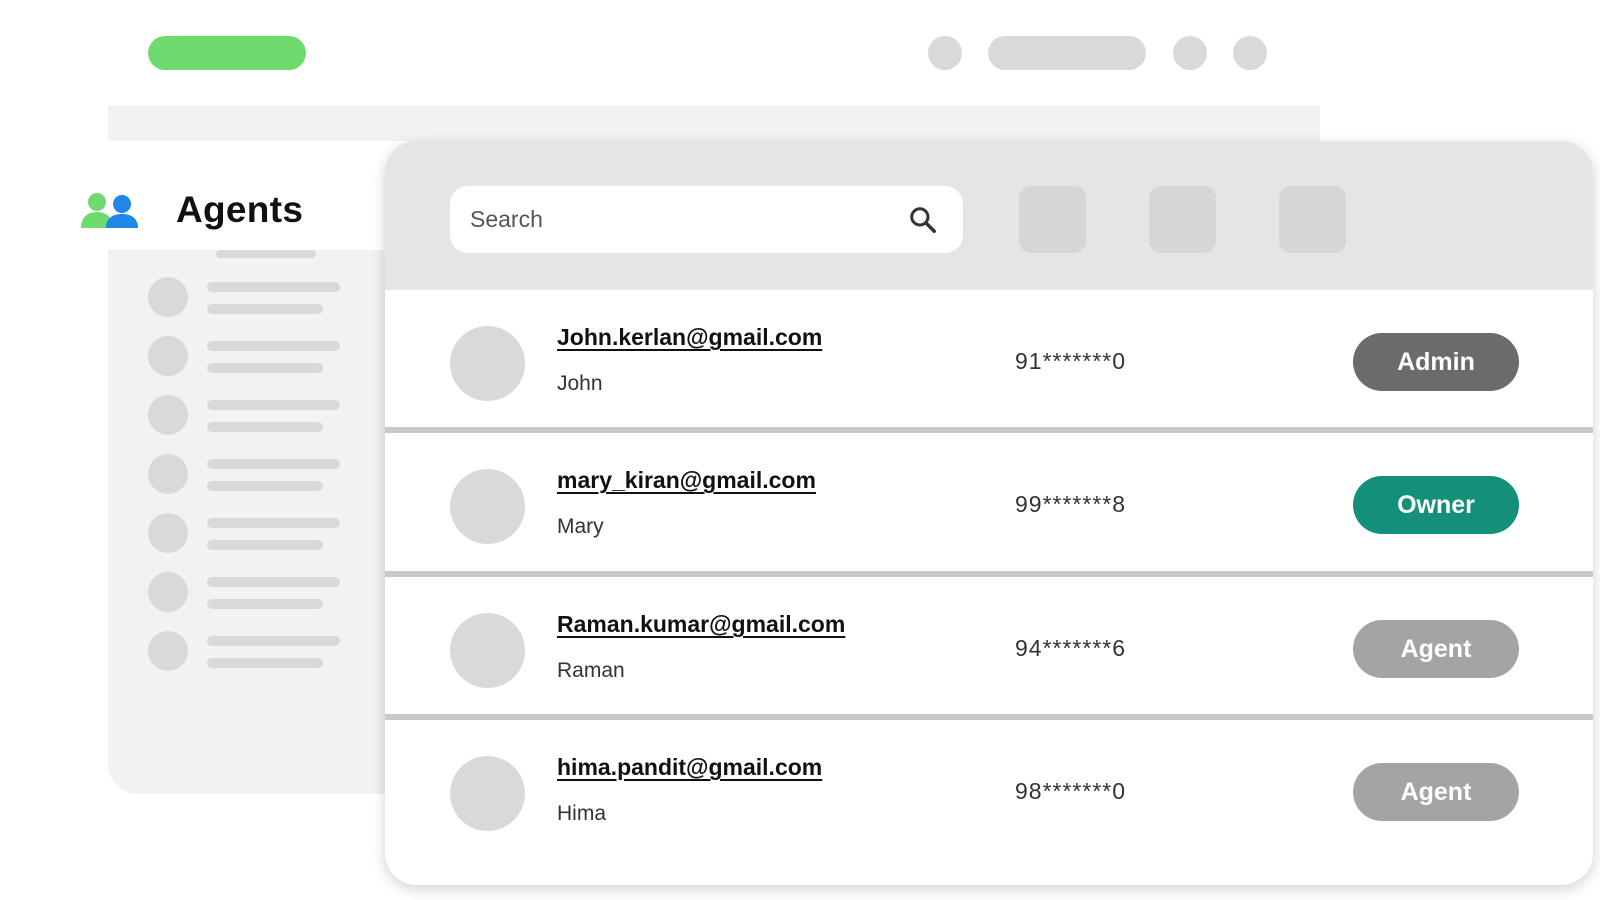  Describe the element at coordinates (109, 210) in the screenshot. I see `users-icon` at that location.